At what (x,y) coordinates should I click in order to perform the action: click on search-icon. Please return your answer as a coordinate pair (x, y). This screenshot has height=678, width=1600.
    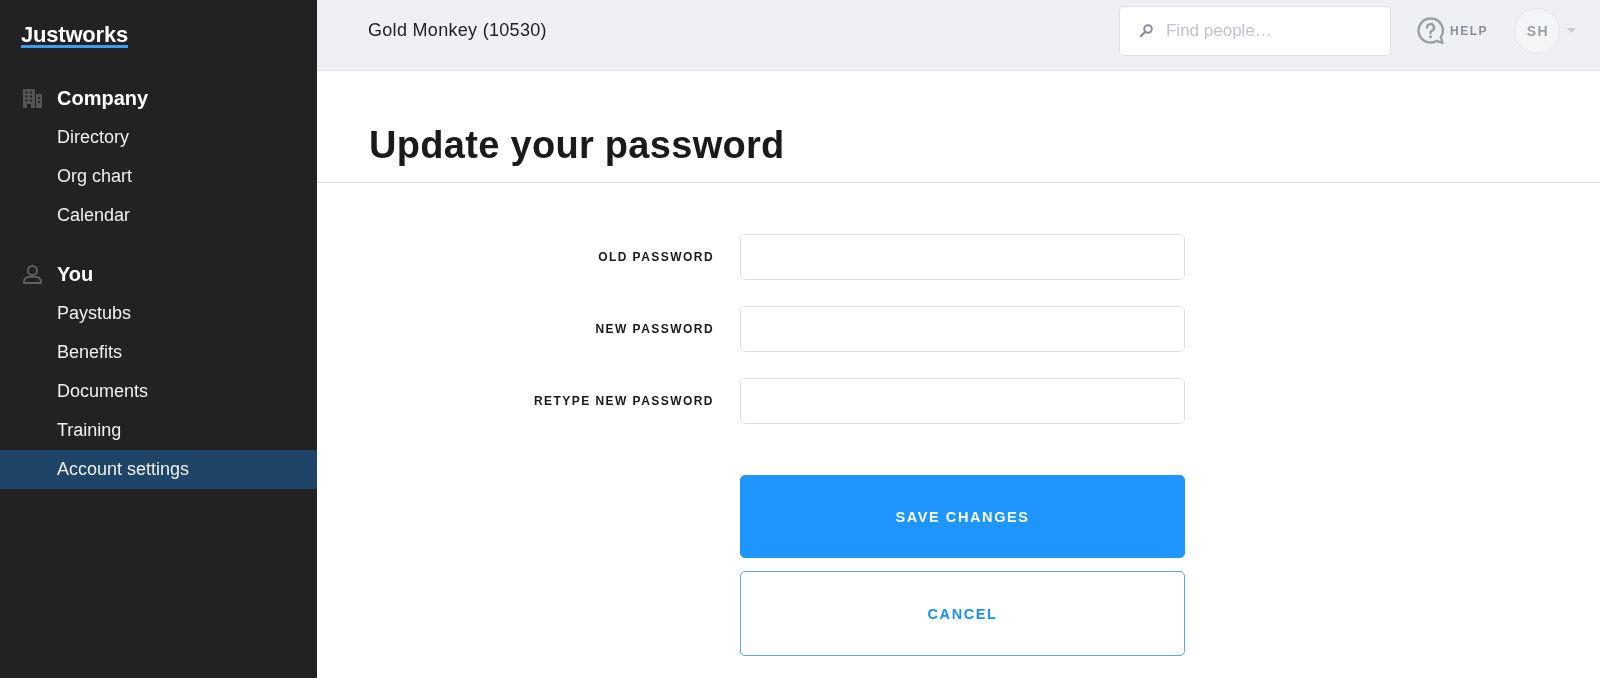
    Looking at the image, I should click on (1146, 30).